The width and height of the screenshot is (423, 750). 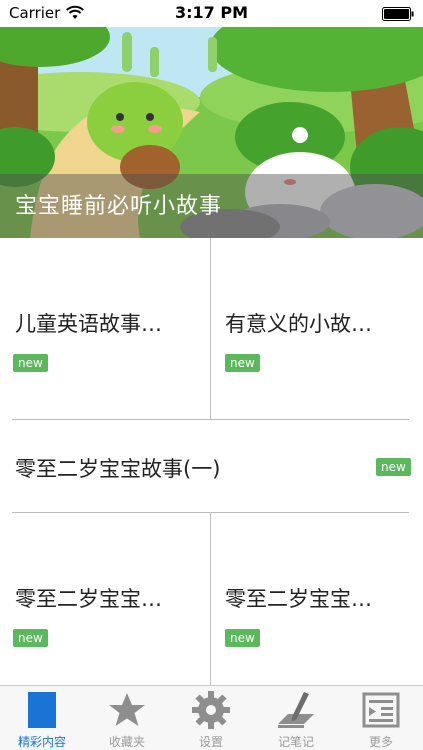 I want to click on star-icon, so click(x=127, y=709).